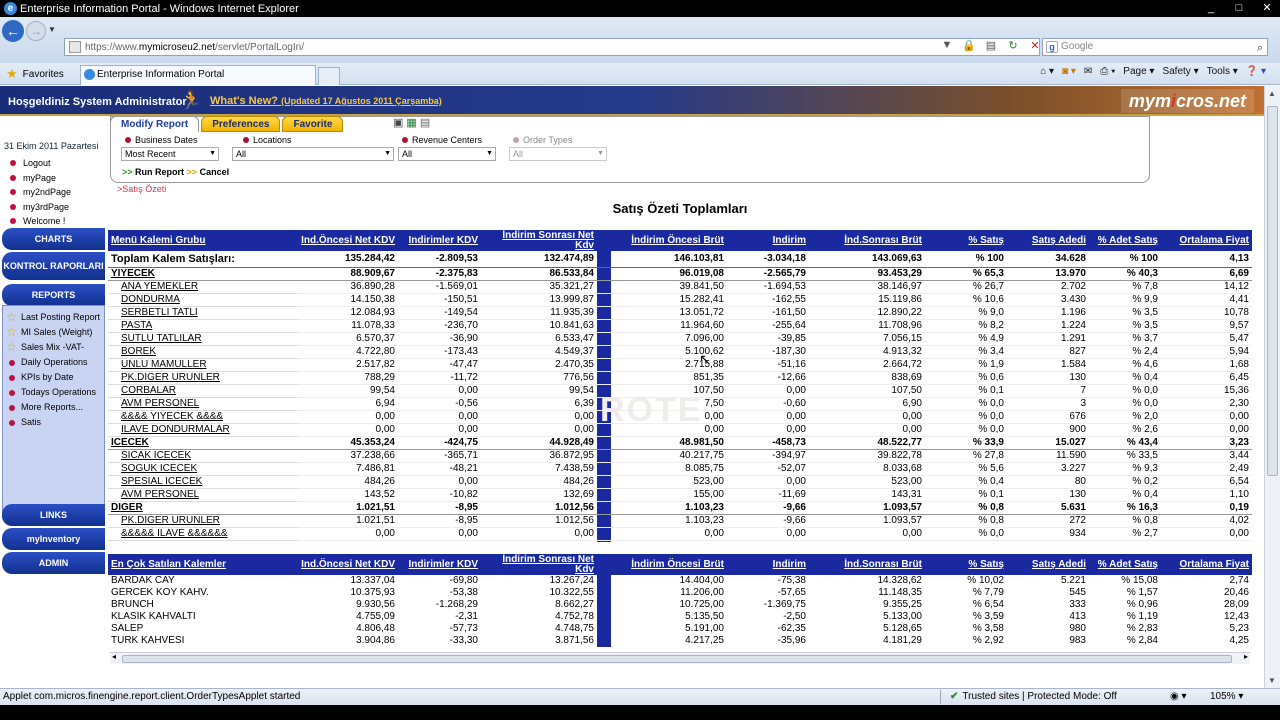  I want to click on row-label: DONDURMA, so click(203, 300).